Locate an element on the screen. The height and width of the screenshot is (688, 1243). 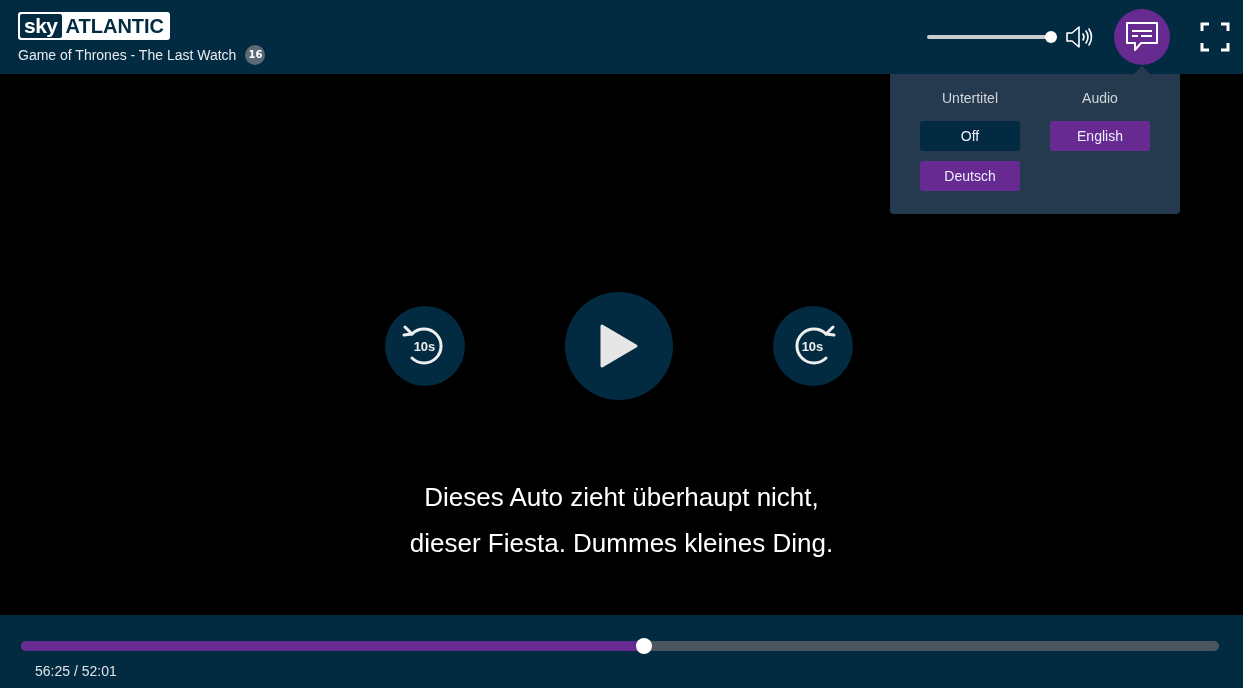
language-option: English is located at coordinates (1100, 136).